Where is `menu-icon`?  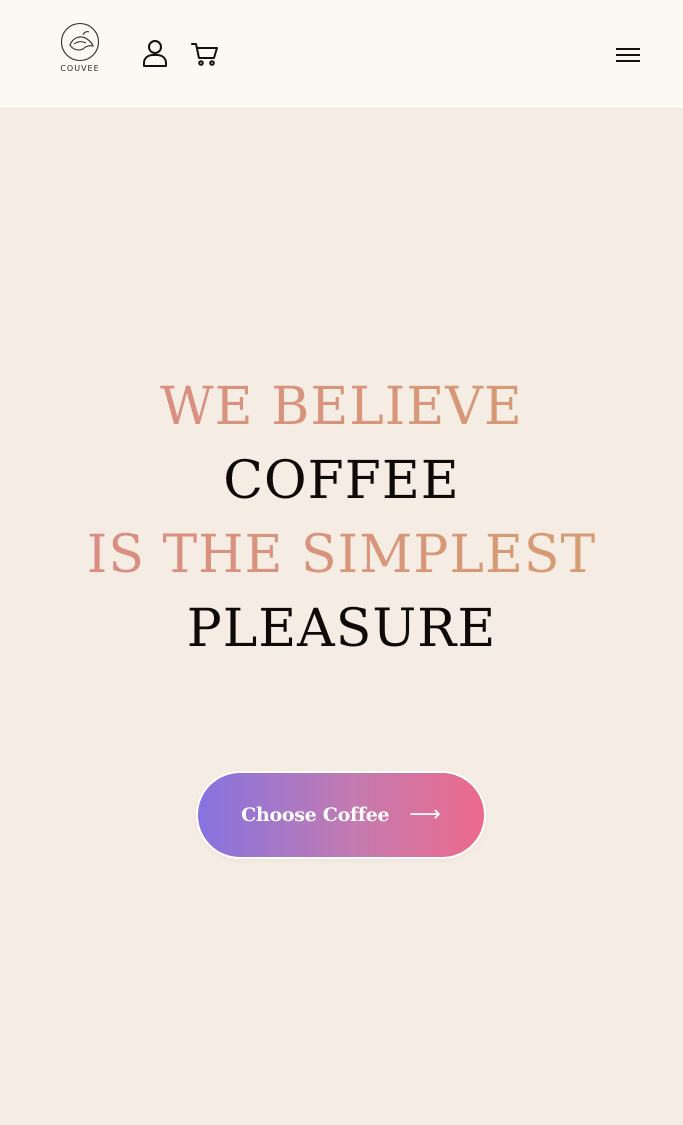 menu-icon is located at coordinates (628, 55).